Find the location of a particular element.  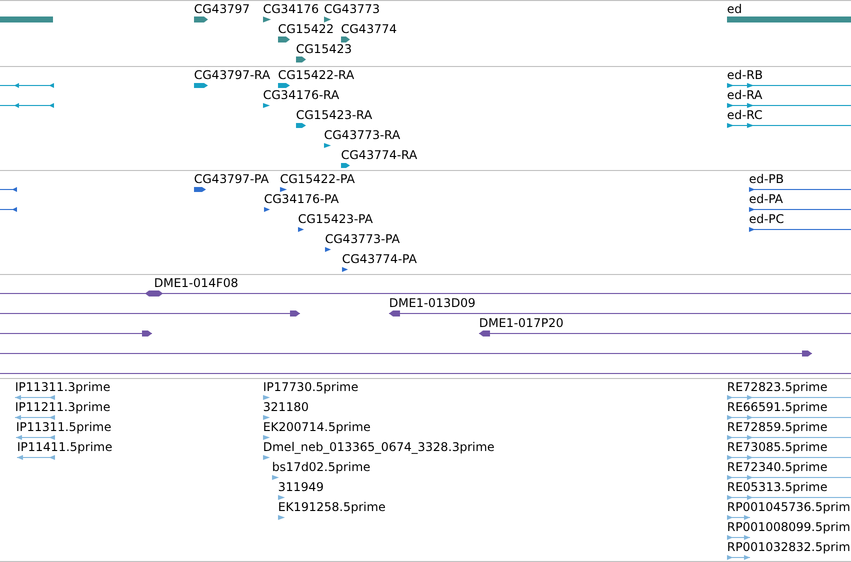

gene-label: CG15423 is located at coordinates (324, 49).